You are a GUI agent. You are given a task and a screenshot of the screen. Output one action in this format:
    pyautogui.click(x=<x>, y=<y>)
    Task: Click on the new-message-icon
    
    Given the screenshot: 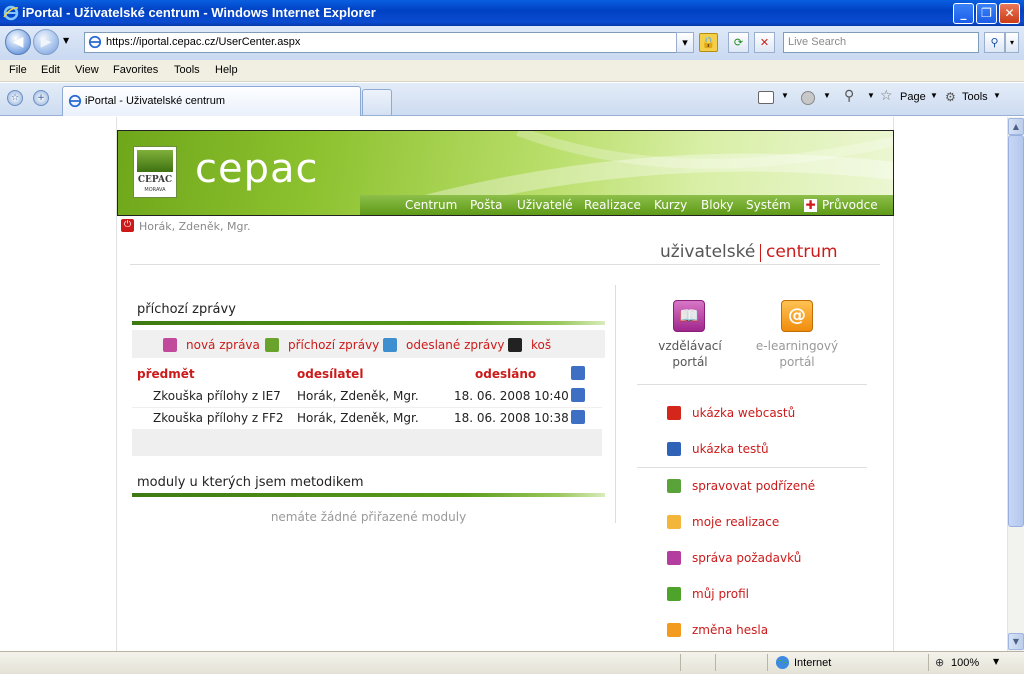 What is the action you would take?
    pyautogui.click(x=170, y=345)
    